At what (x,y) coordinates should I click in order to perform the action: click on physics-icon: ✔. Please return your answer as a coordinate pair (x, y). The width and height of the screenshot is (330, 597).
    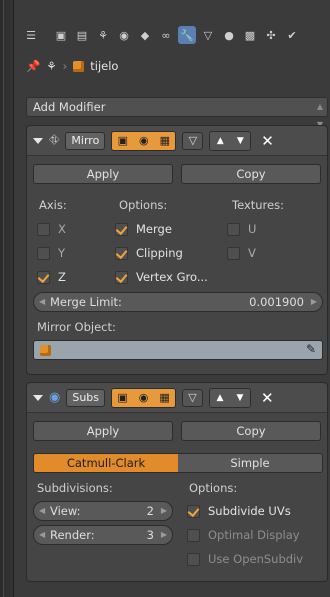
    Looking at the image, I should click on (292, 35).